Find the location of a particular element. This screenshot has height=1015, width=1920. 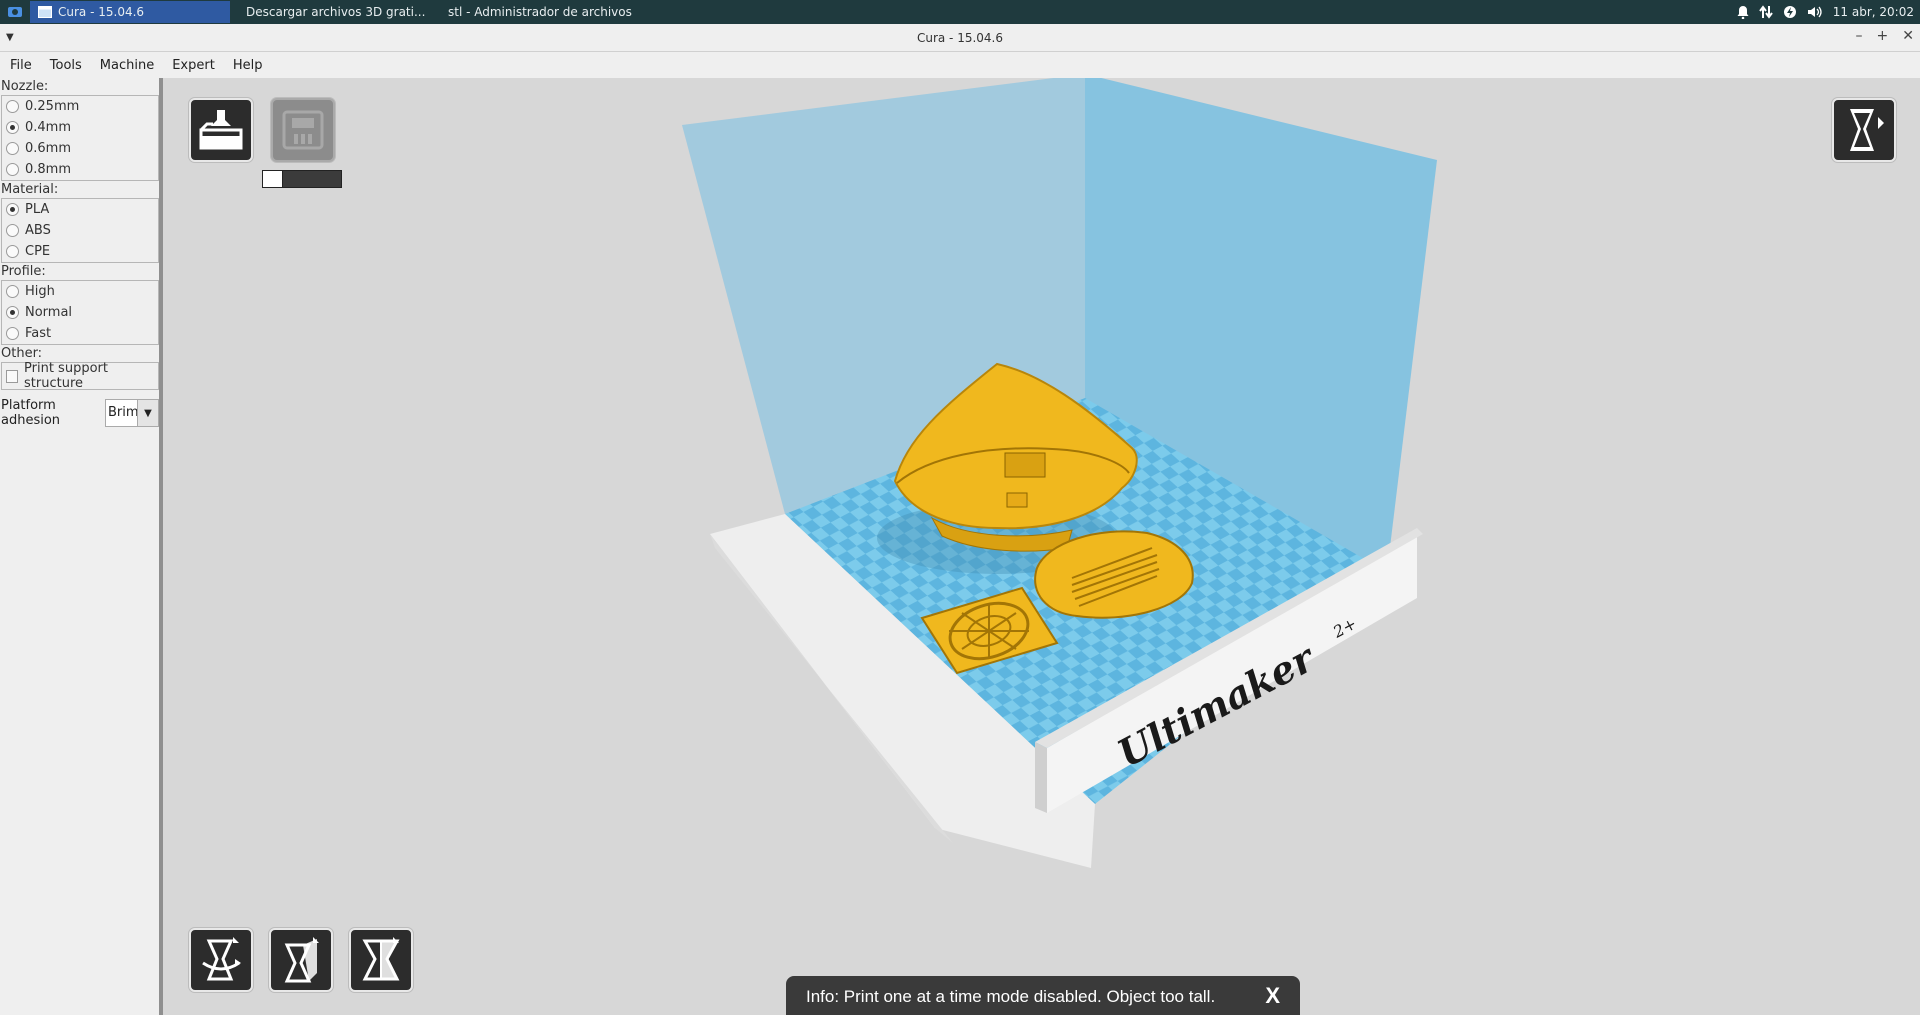

nozzle-option-0-8: 0.8mm is located at coordinates (80, 169).